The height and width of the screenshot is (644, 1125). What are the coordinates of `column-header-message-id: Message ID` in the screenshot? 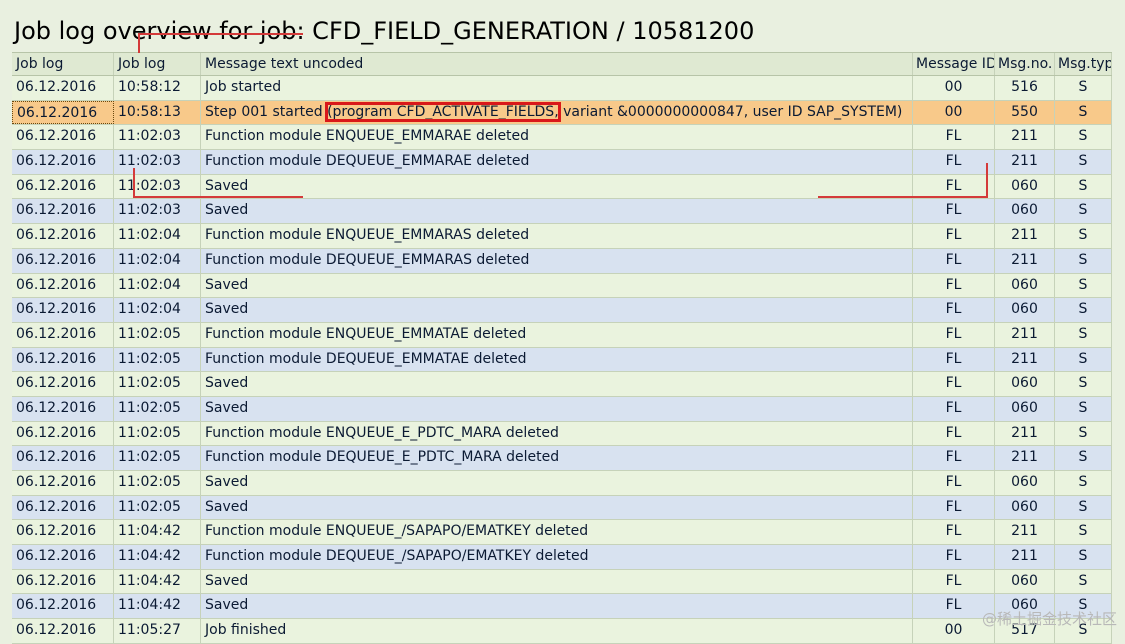 It's located at (954, 64).